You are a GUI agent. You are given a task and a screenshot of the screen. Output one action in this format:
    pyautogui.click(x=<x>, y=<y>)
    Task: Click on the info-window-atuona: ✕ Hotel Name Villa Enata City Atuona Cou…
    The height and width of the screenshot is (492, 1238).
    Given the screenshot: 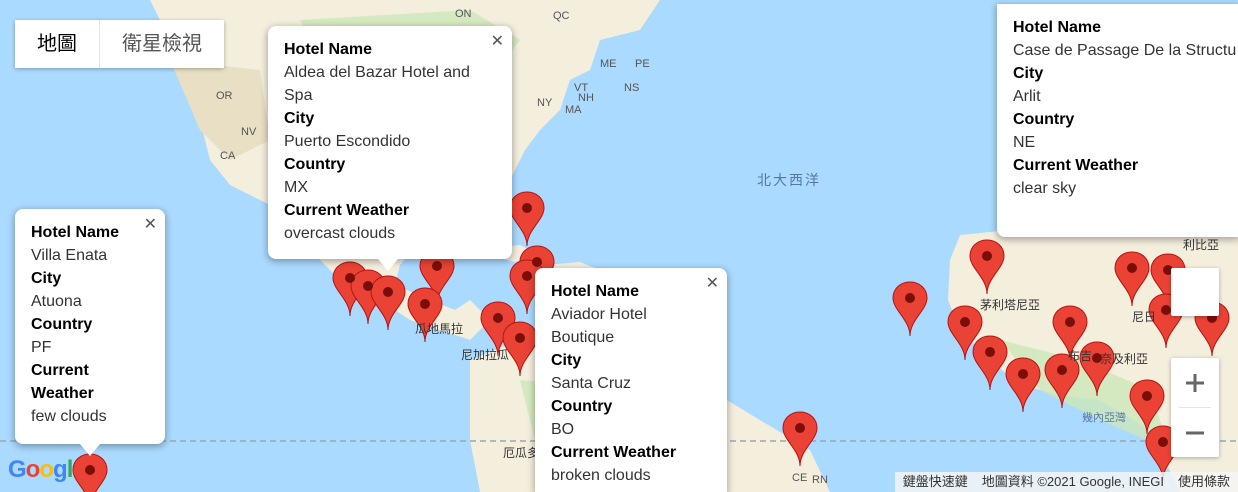 What is the action you would take?
    pyautogui.click(x=90, y=332)
    